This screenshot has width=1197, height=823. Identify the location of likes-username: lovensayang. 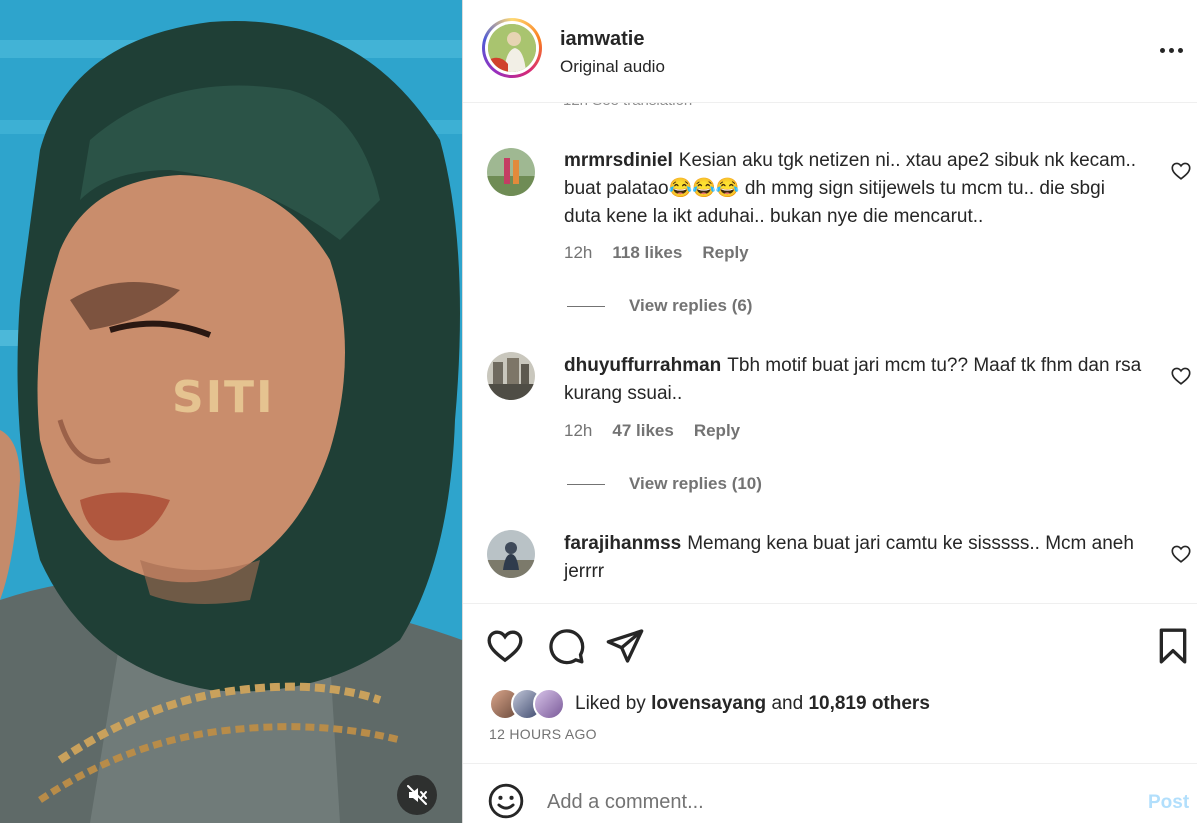
(708, 703).